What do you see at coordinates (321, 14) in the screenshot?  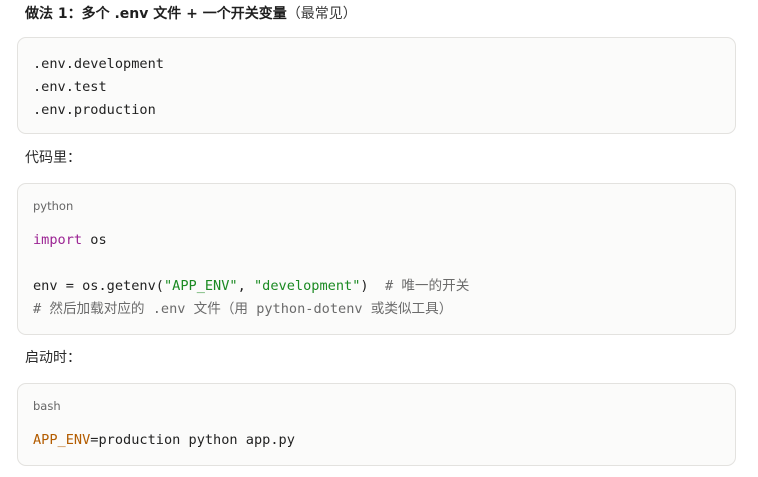 I see `heading-note: （最常见）` at bounding box center [321, 14].